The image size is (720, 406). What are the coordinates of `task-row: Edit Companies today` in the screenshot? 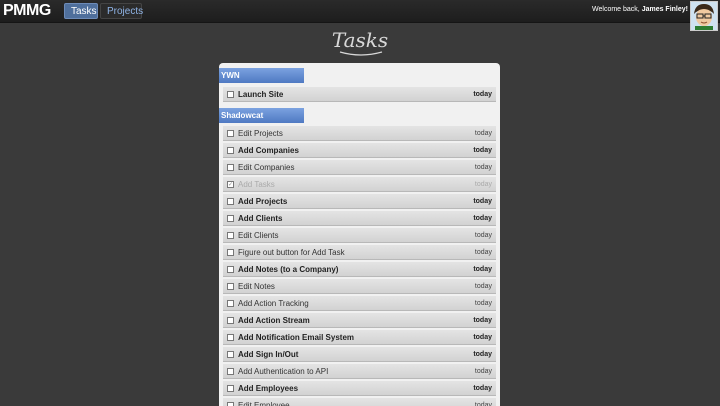 It's located at (359, 167).